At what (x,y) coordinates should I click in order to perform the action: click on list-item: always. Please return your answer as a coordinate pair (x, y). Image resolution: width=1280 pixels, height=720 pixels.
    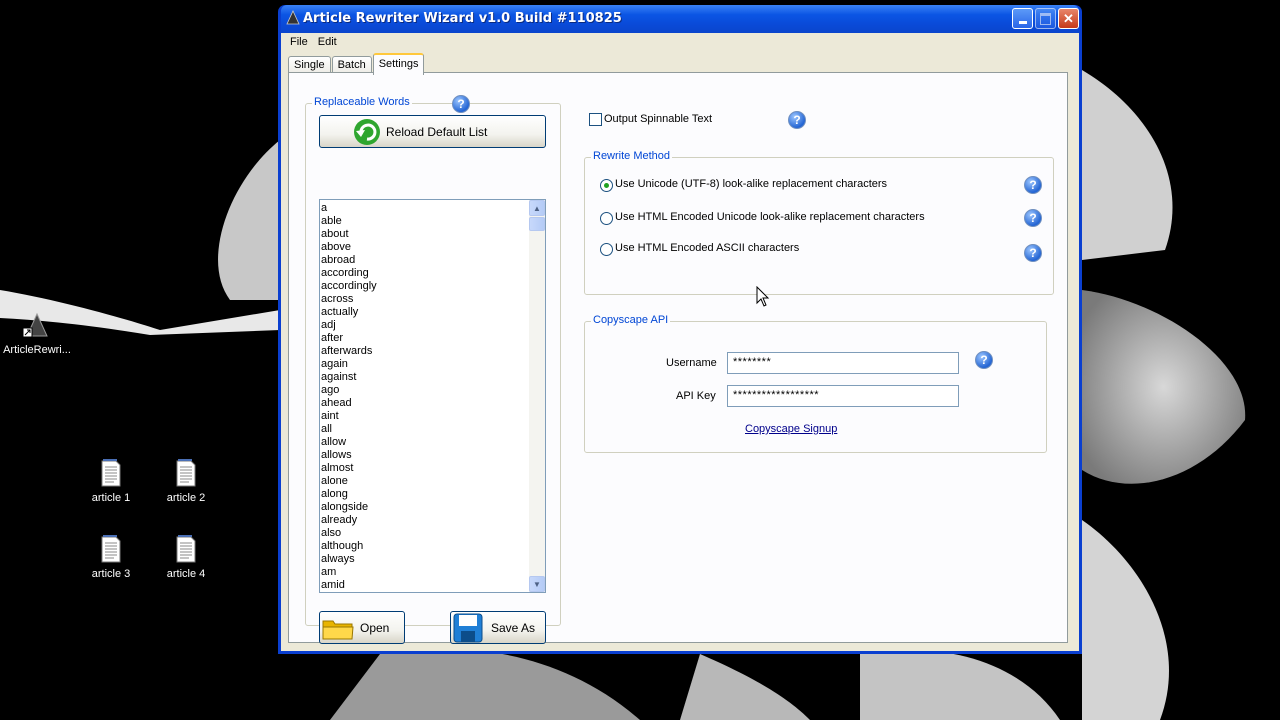
    Looking at the image, I should click on (424, 559).